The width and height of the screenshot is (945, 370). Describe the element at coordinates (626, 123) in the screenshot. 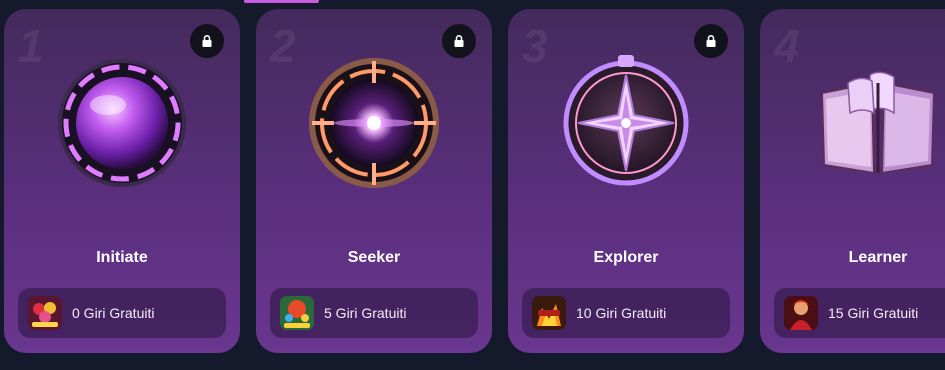

I see `compass-star-badge-icon` at that location.